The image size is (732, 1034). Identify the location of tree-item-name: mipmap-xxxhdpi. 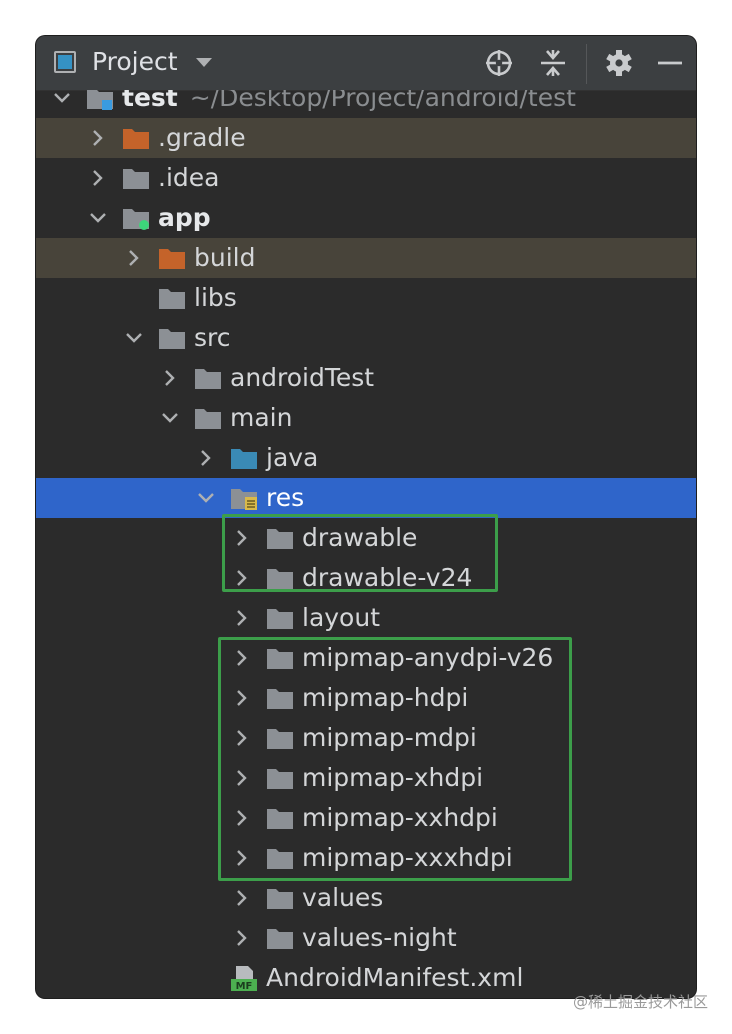
(407, 857).